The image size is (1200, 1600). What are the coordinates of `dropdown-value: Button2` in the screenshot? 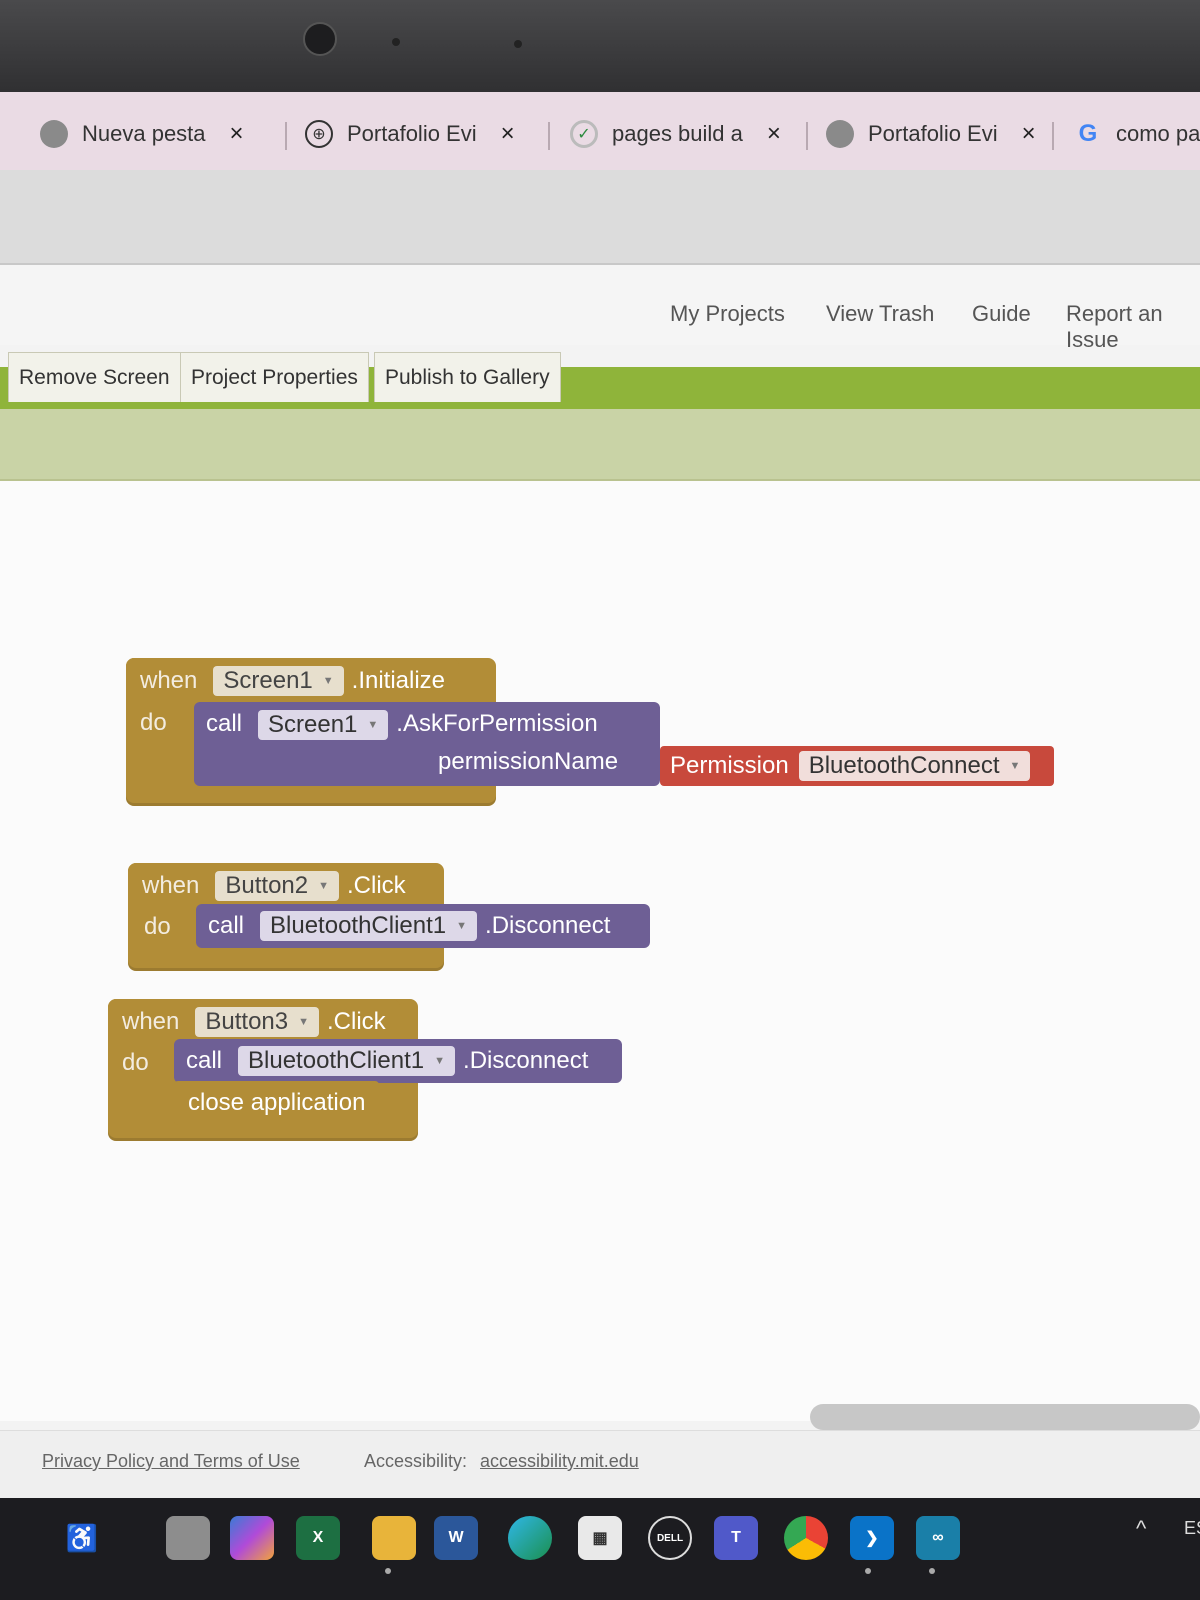 It's located at (267, 885).